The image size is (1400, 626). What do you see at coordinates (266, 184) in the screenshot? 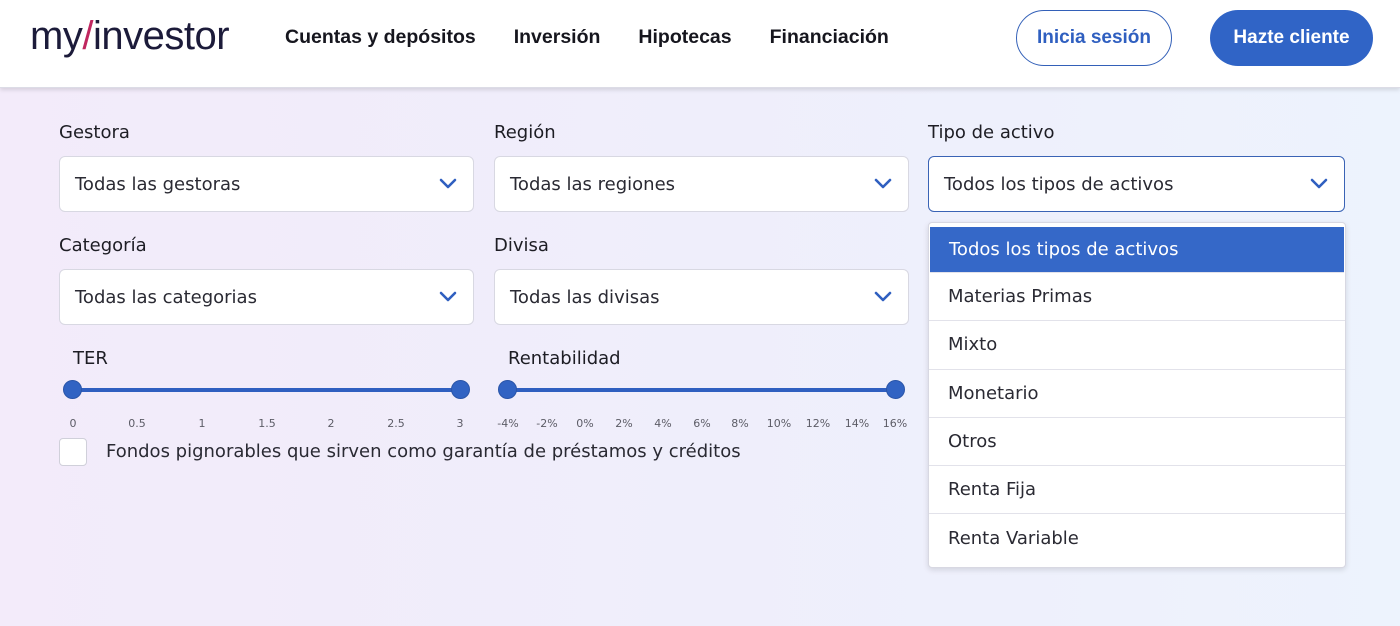
I see `gestora-select: Todas las gestoras` at bounding box center [266, 184].